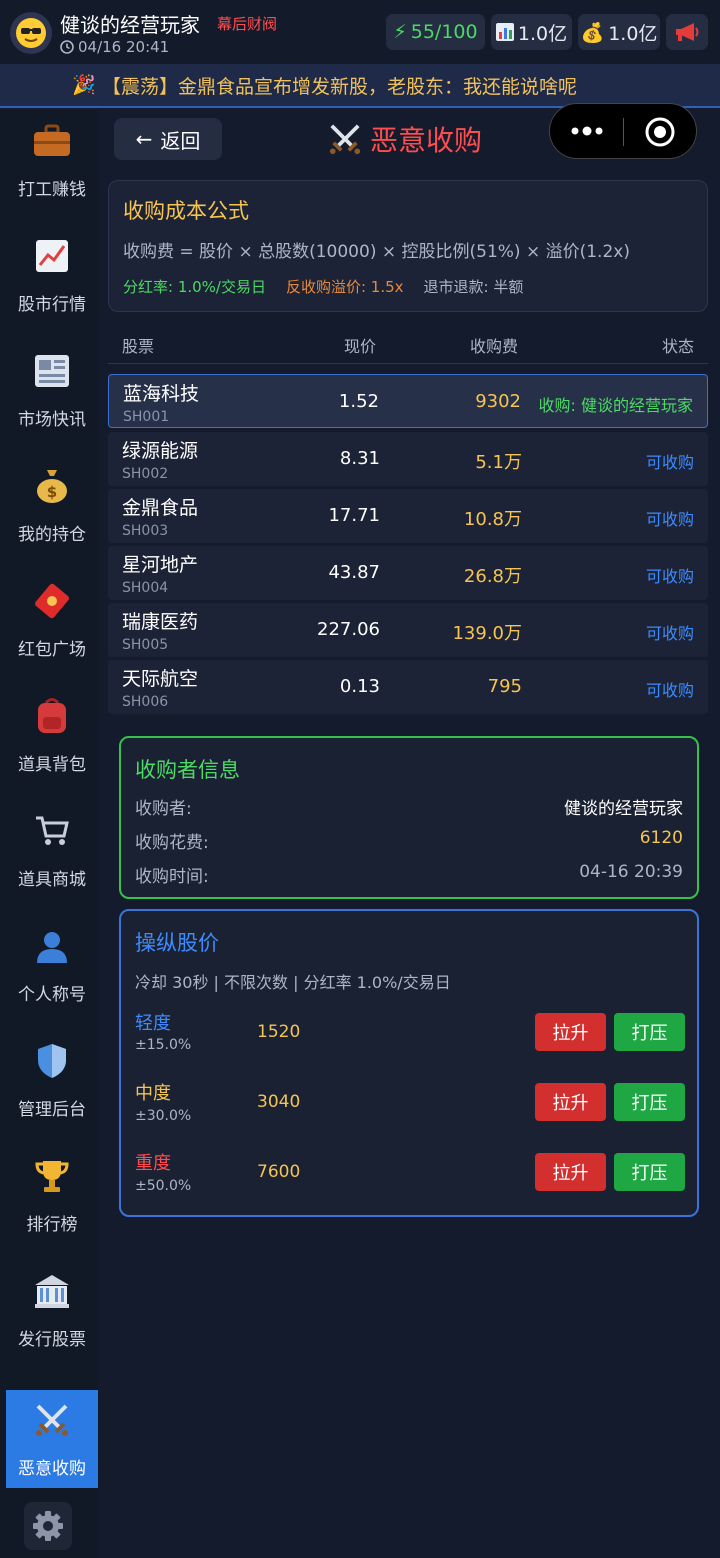 This screenshot has height=1558, width=720. Describe the element at coordinates (163, 1116) in the screenshot. I see `level-range: ±30.0%` at that location.